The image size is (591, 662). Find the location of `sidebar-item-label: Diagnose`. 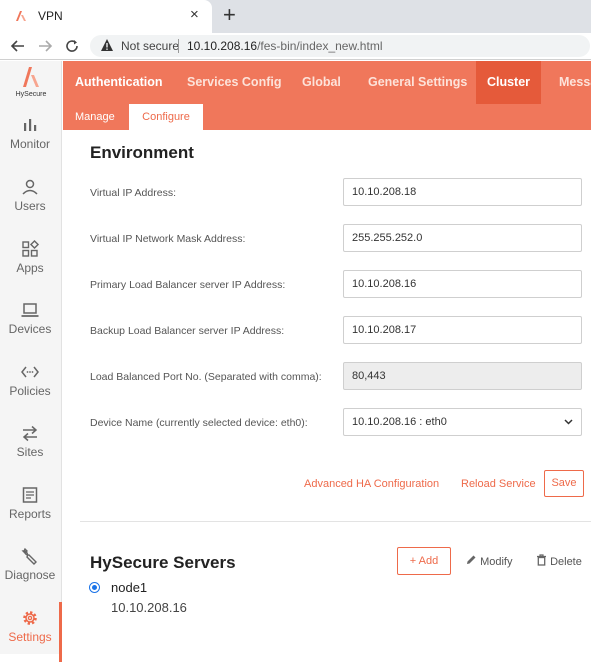

sidebar-item-label: Diagnose is located at coordinates (30, 575).